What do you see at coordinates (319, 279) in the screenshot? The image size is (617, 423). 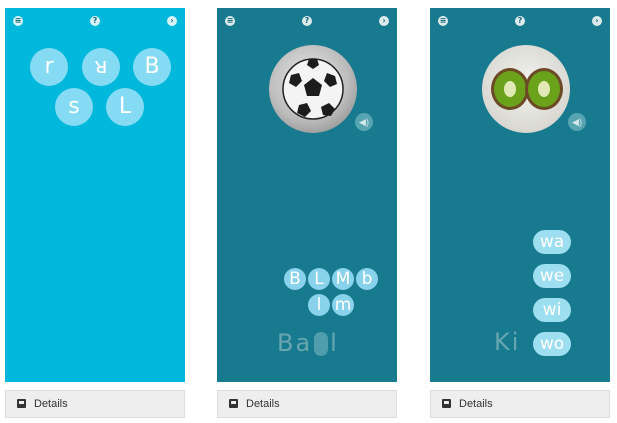 I see `letter-choice: L` at bounding box center [319, 279].